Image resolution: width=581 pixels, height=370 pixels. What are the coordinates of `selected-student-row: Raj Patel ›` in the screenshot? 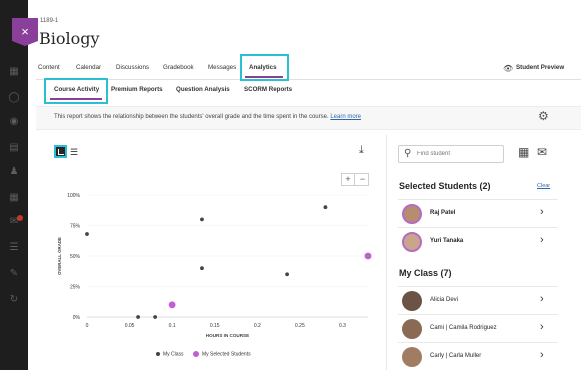 It's located at (478, 213).